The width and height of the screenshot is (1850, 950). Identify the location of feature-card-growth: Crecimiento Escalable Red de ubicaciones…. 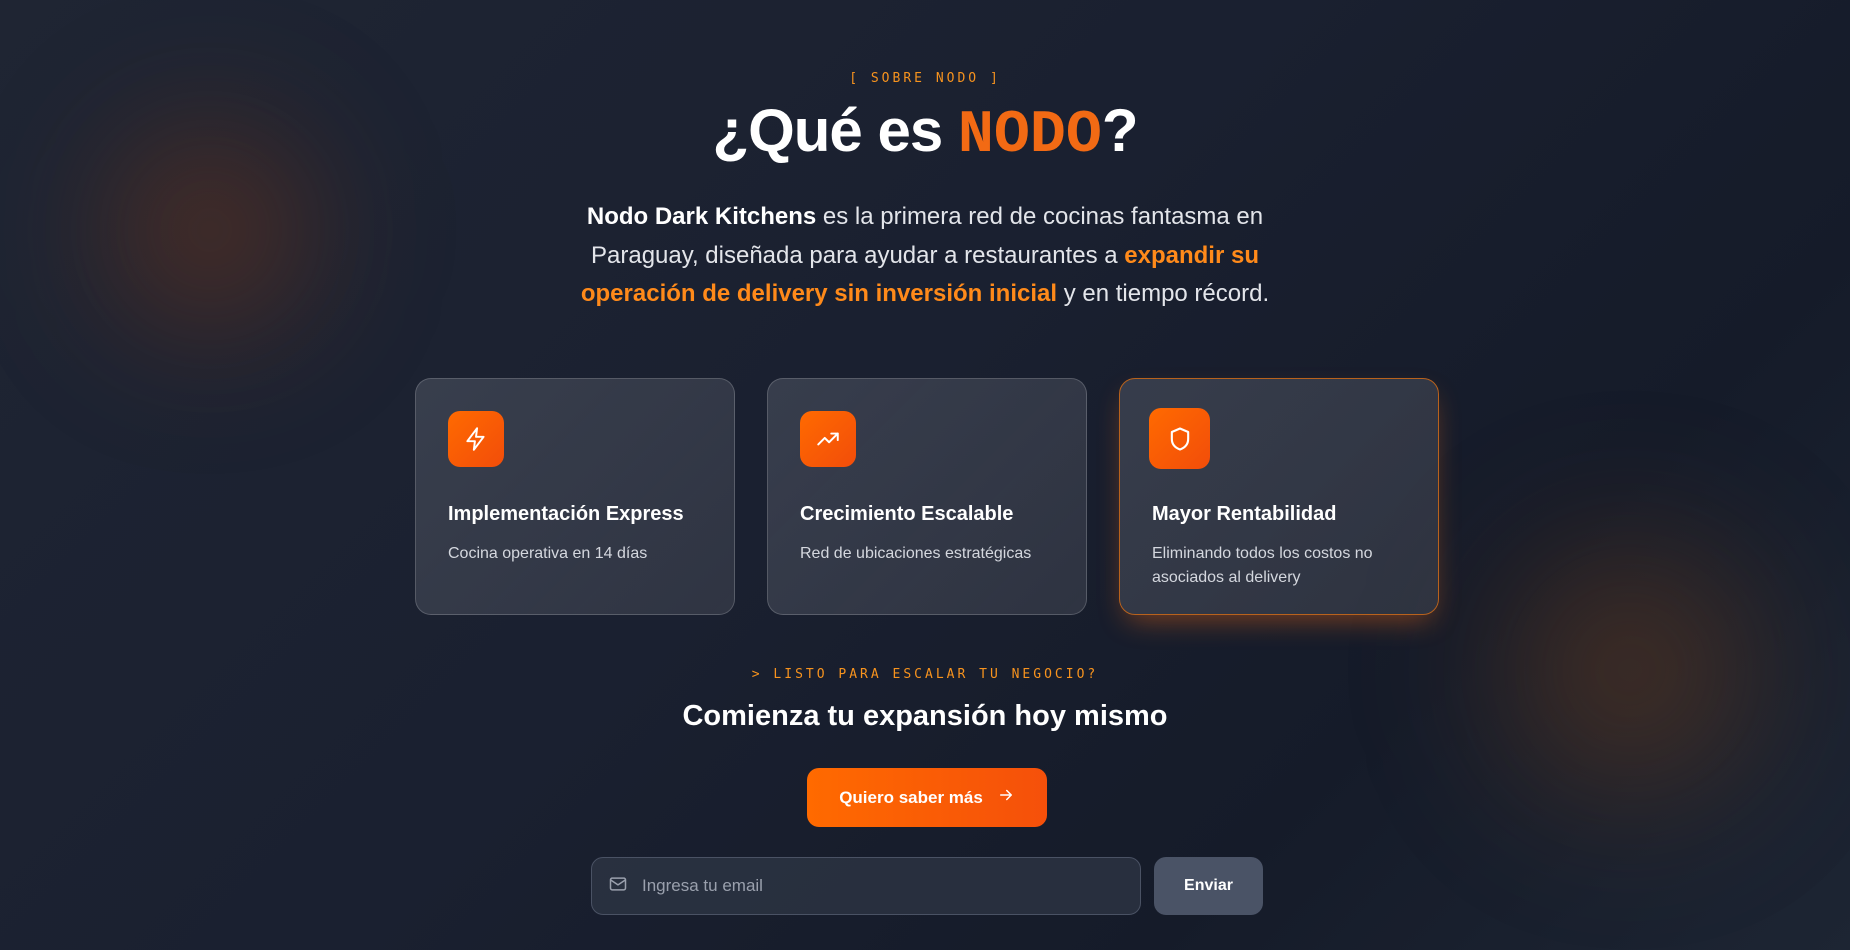
(927, 496).